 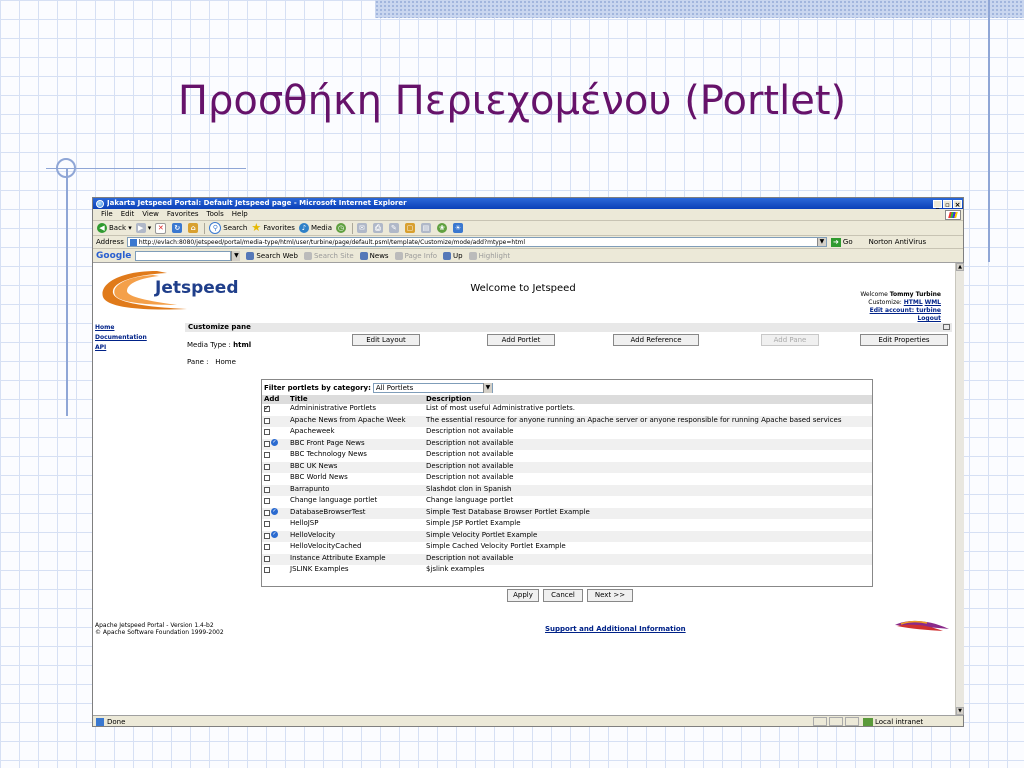 I want to click on table-row: Apacheweek Description not available, so click(x=567, y=433).